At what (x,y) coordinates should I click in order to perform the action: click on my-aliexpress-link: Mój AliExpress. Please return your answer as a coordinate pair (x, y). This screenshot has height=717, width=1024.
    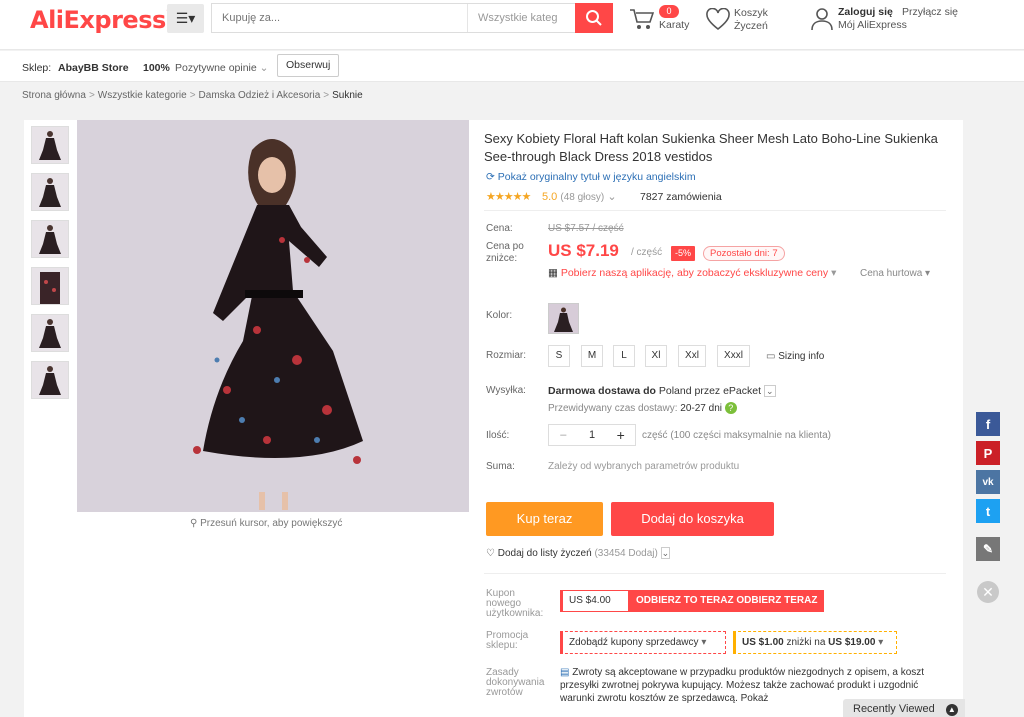
    Looking at the image, I should click on (872, 25).